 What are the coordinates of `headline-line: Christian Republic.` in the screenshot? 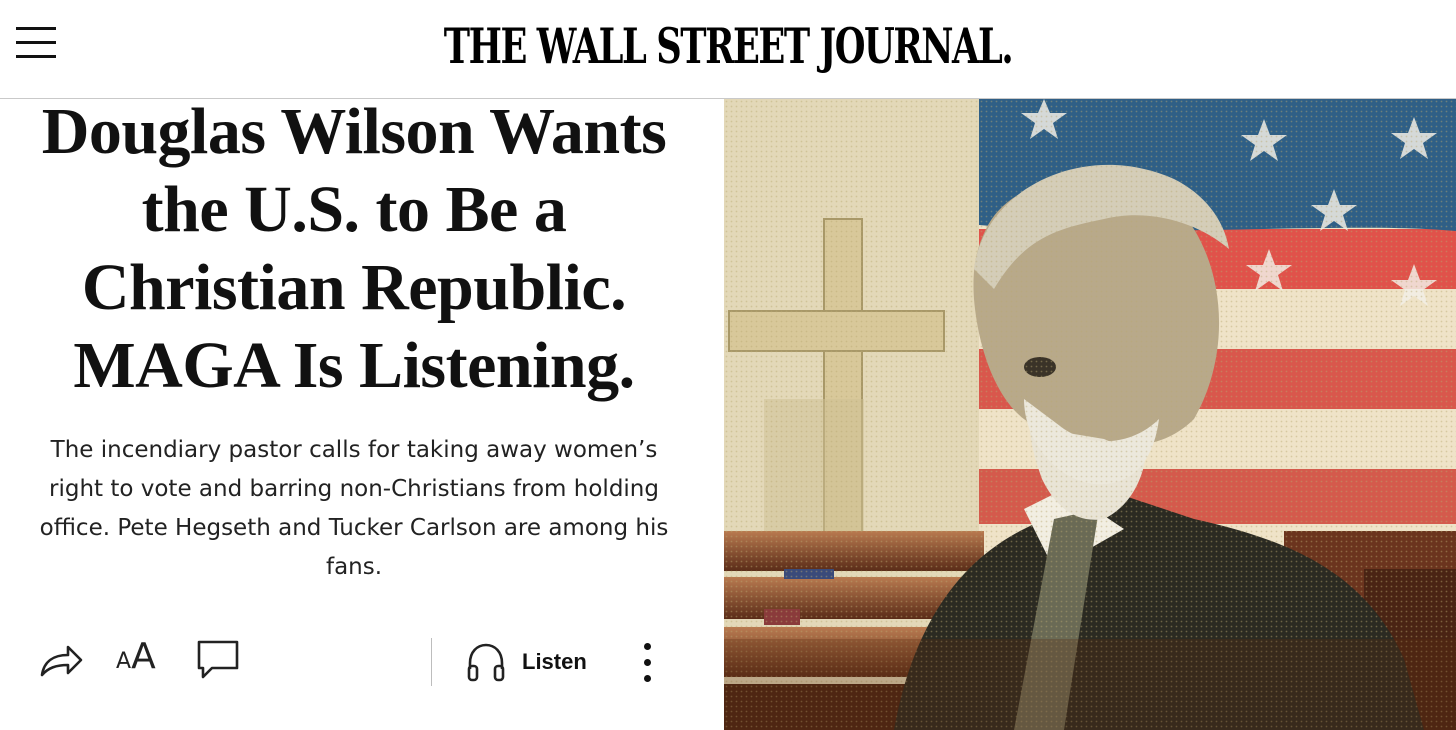 It's located at (354, 287).